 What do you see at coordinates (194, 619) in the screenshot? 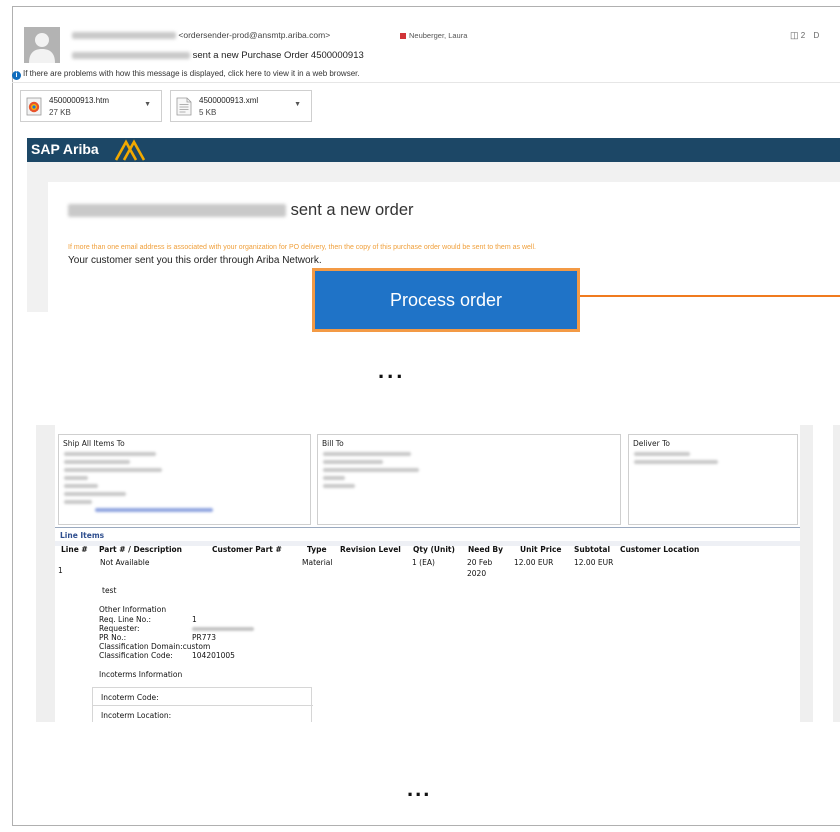
I see `req-line-value: 1` at bounding box center [194, 619].